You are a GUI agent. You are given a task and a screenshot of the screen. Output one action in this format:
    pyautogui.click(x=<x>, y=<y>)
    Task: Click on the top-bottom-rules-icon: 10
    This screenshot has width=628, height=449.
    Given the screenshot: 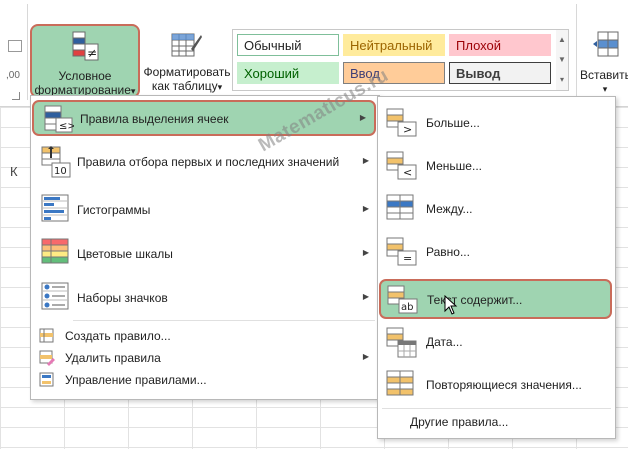 What is the action you would take?
    pyautogui.click(x=56, y=162)
    